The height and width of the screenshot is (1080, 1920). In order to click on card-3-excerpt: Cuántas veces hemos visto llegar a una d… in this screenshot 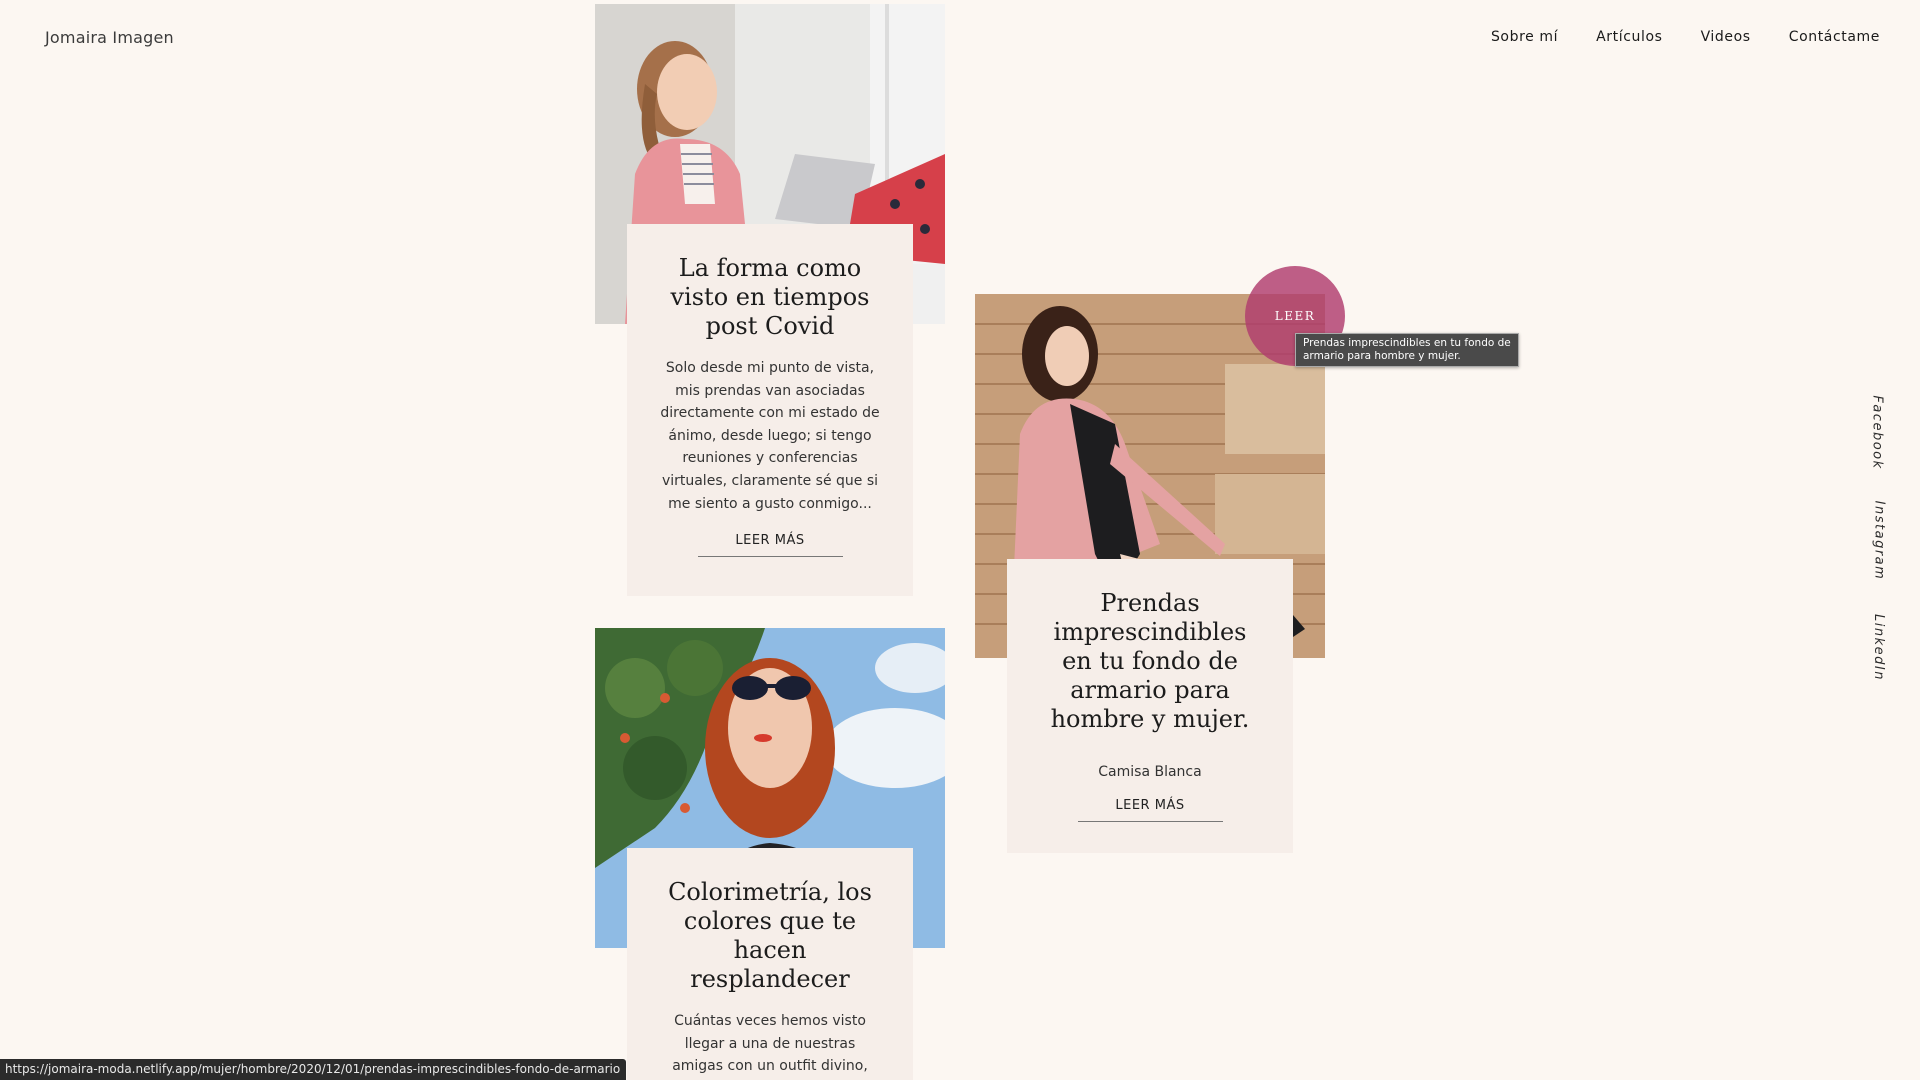, I will do `click(770, 1044)`.